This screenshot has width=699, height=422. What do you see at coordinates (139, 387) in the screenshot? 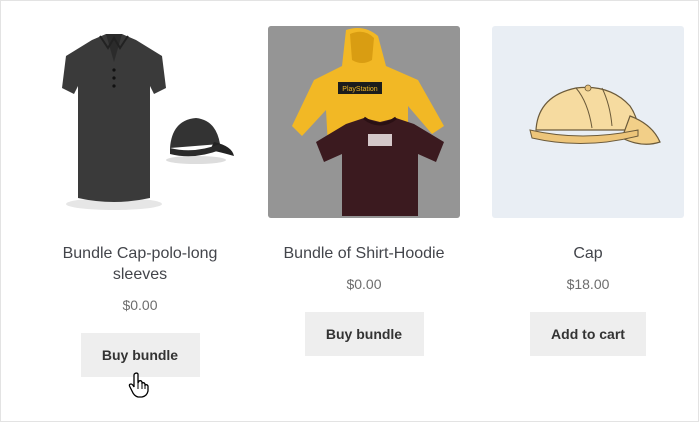
I see `hand-pointer-icon` at bounding box center [139, 387].